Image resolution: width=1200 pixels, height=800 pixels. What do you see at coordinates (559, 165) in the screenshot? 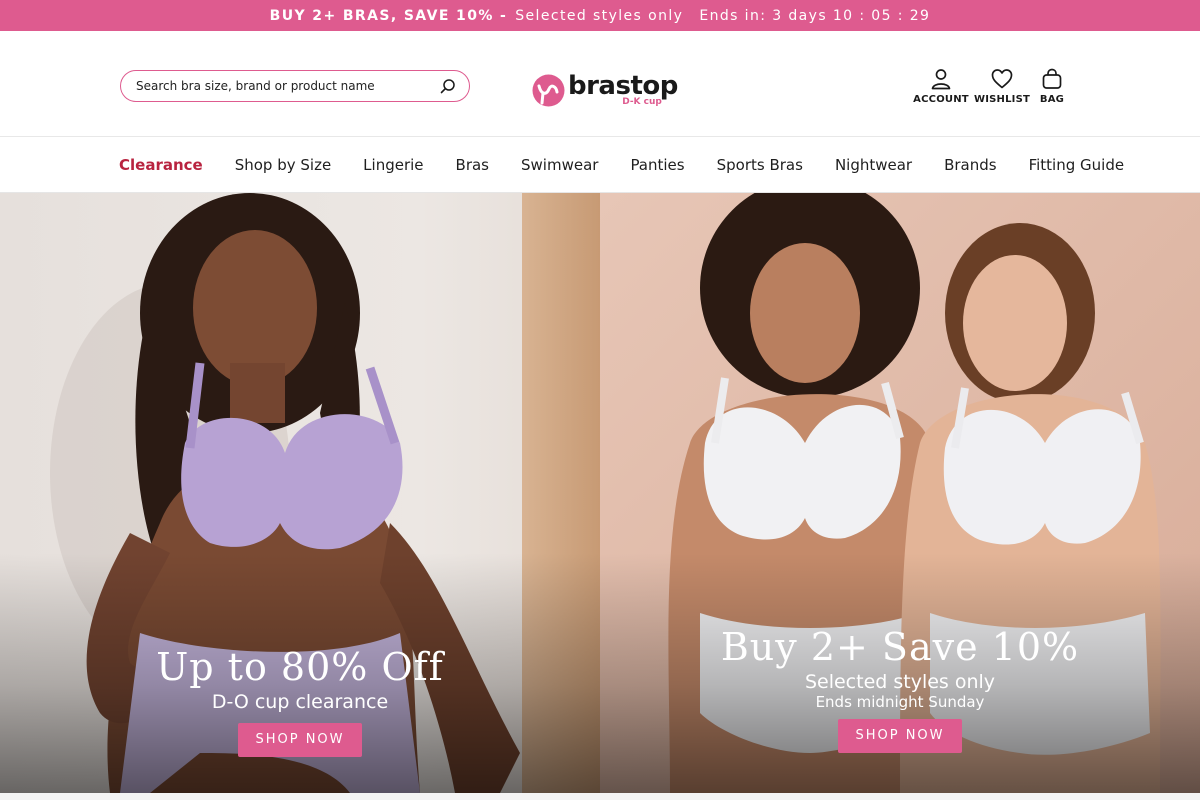
I see `nav-item-swimwear: Swimwear` at bounding box center [559, 165].